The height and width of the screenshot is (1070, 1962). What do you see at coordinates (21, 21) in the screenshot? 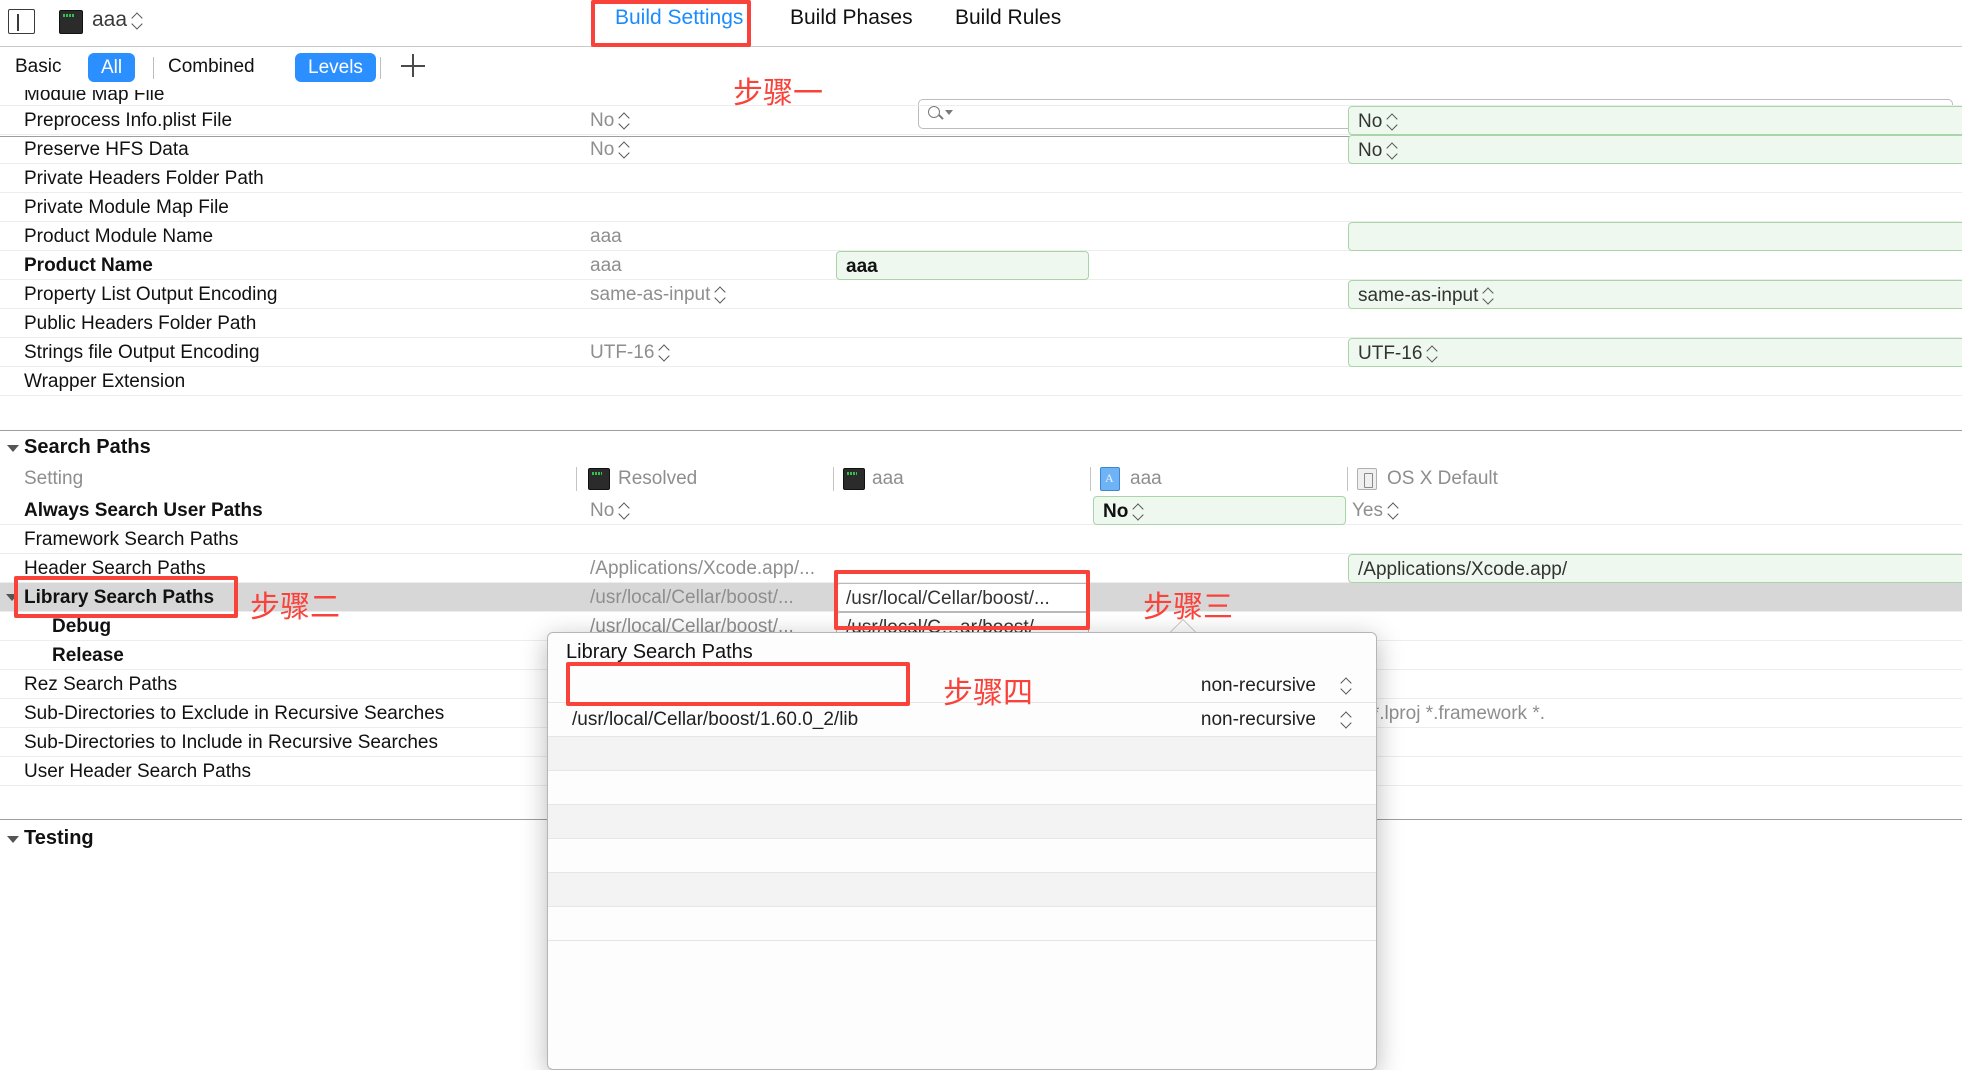
I see `sidebar-toggle-icon` at bounding box center [21, 21].